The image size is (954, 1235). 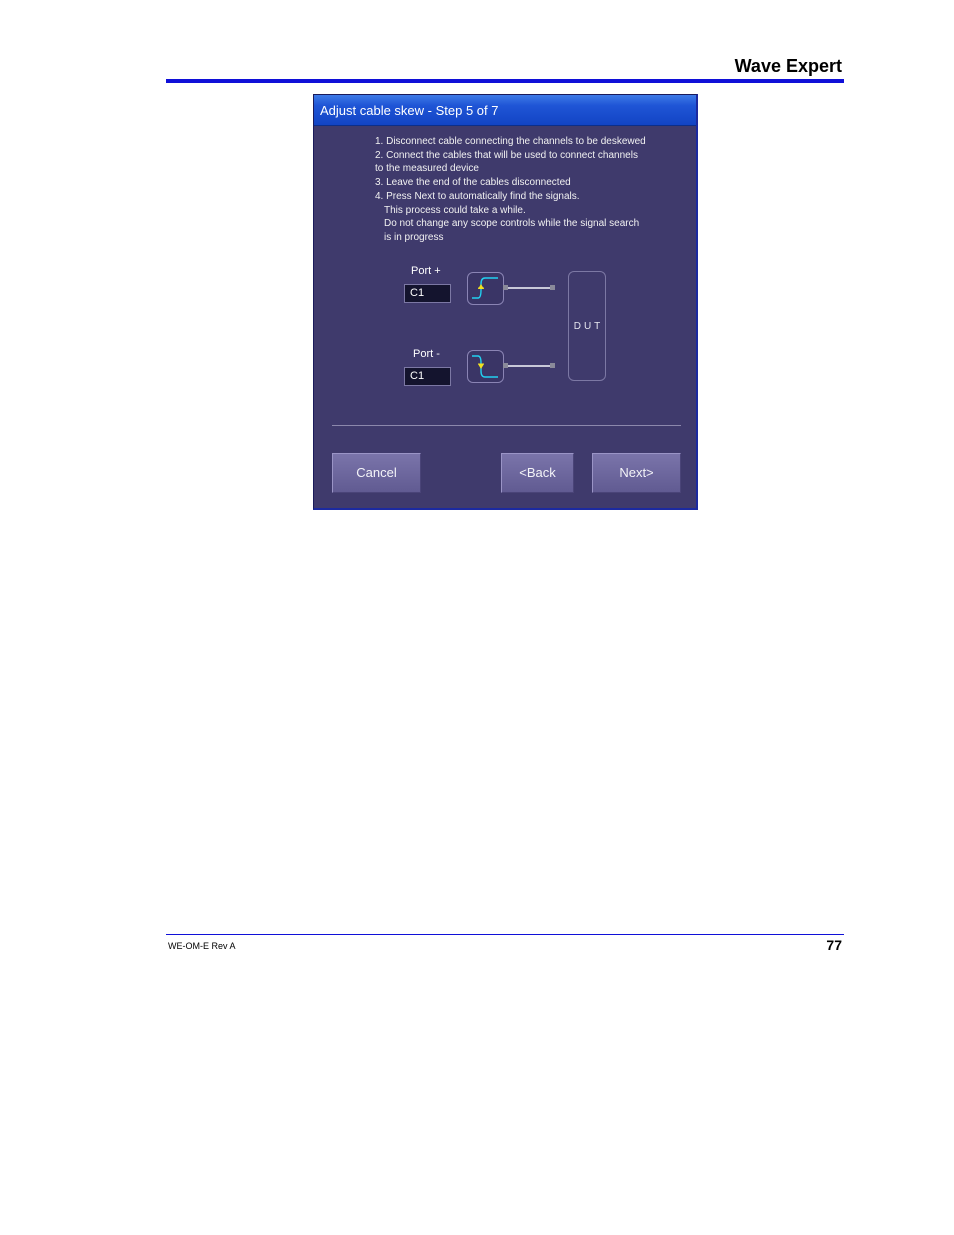 I want to click on port-minus-label: Port -, so click(x=426, y=354).